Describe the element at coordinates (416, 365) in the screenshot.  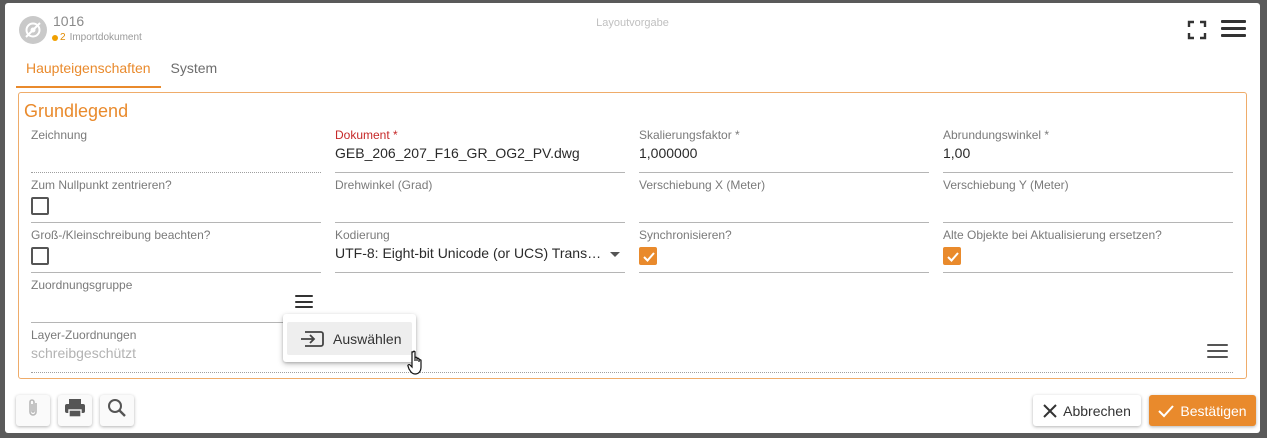
I see `hand-cursor-icon` at that location.